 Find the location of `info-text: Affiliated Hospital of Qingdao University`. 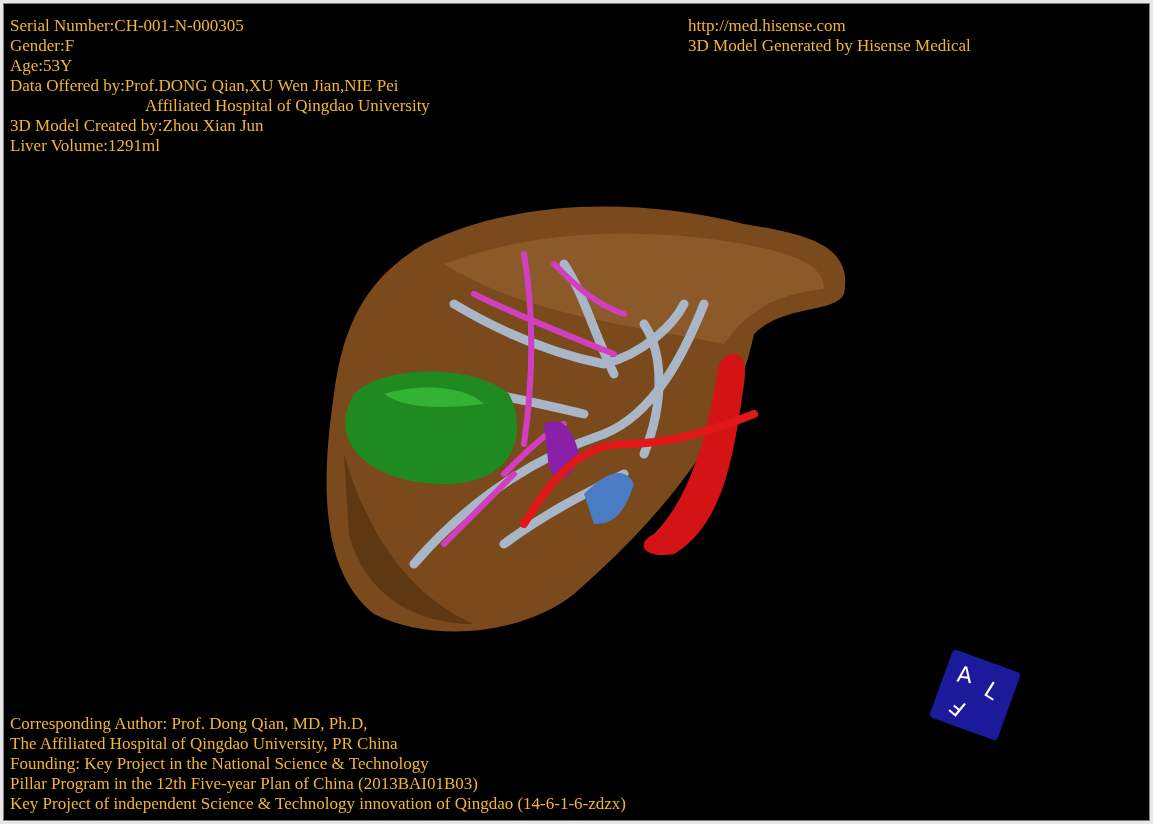

info-text: Affiliated Hospital of Qingdao University is located at coordinates (287, 106).